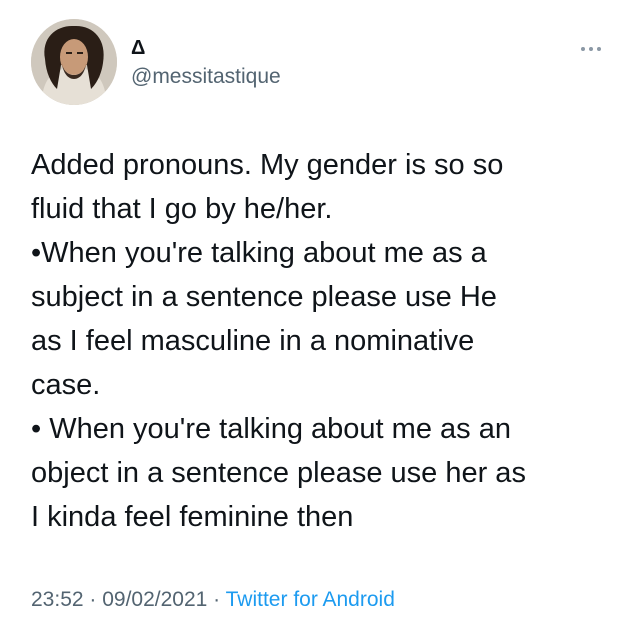 The height and width of the screenshot is (628, 640). What do you see at coordinates (310, 599) in the screenshot?
I see `source-link: Twitter for Android` at bounding box center [310, 599].